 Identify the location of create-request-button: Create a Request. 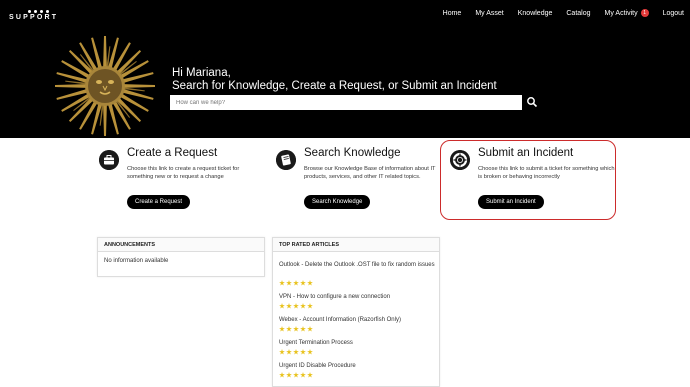
(159, 202).